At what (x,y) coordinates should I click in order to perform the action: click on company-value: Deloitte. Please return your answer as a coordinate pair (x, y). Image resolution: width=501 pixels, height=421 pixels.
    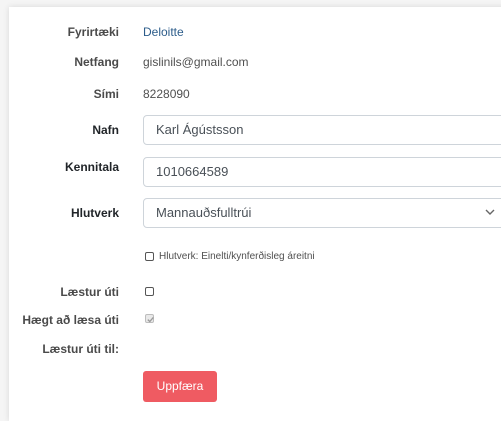
    Looking at the image, I should click on (163, 32).